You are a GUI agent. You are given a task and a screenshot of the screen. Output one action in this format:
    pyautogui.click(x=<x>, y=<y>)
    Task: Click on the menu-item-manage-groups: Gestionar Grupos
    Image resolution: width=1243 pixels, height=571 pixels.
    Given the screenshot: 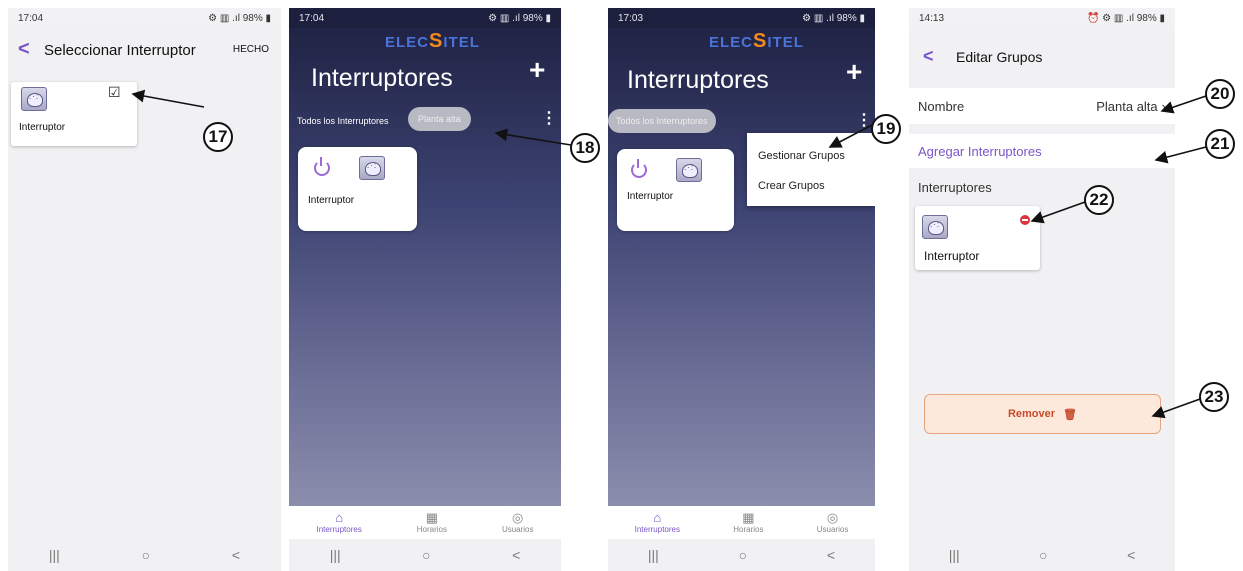 What is the action you would take?
    pyautogui.click(x=801, y=156)
    